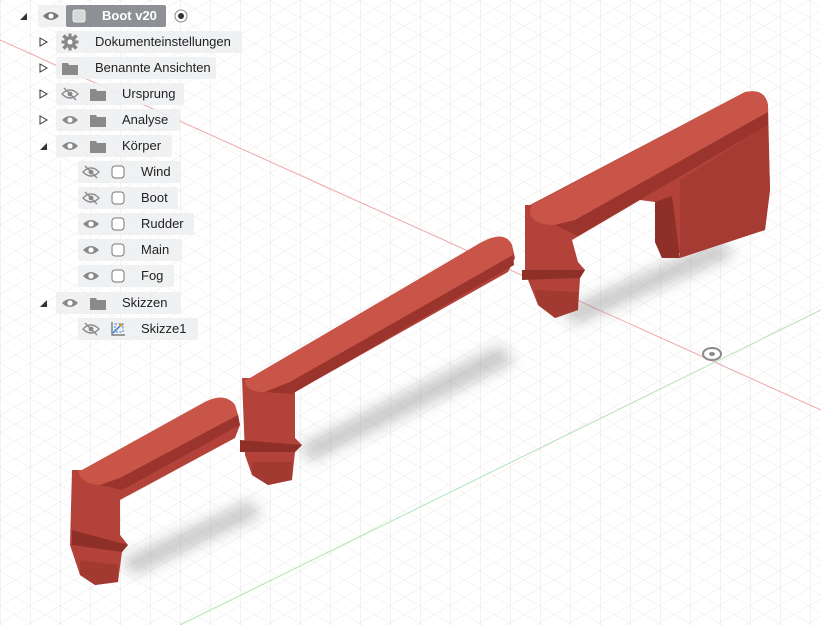  I want to click on root-label: Boot v20, so click(129, 16).